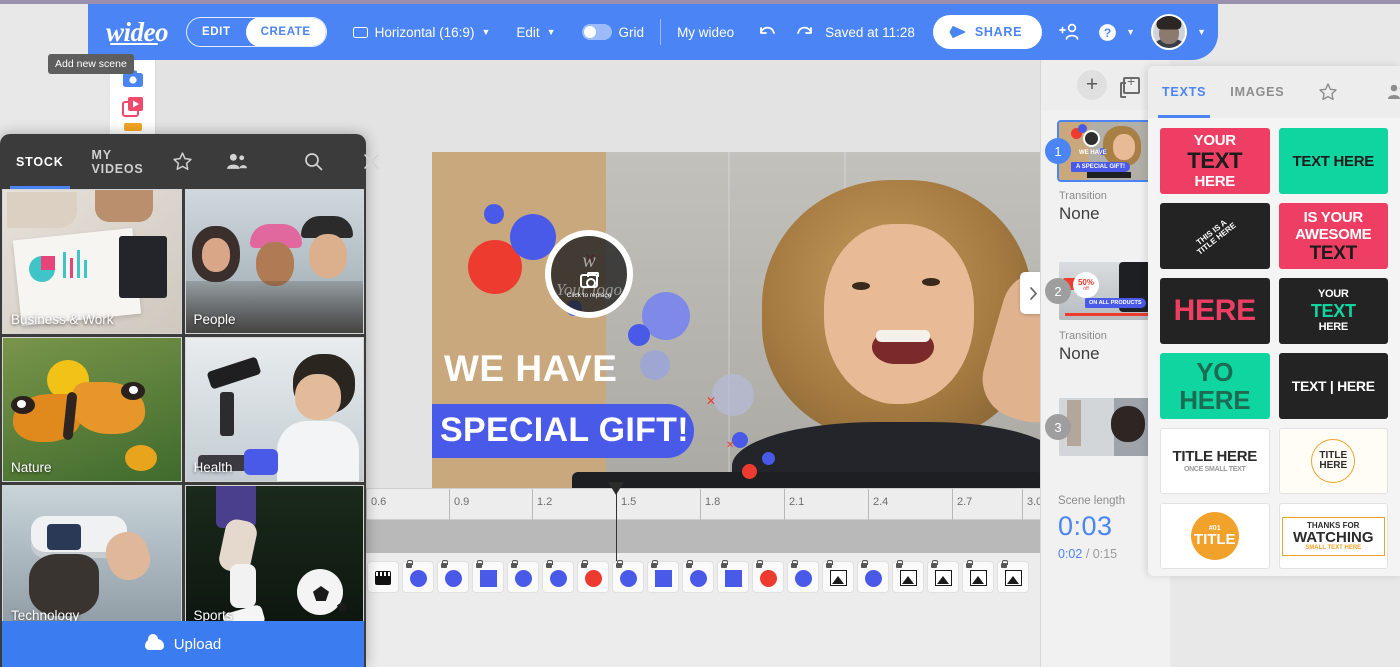 Image resolution: width=1400 pixels, height=667 pixels. Describe the element at coordinates (797, 502) in the screenshot. I see `tick-label: 2.1` at that location.